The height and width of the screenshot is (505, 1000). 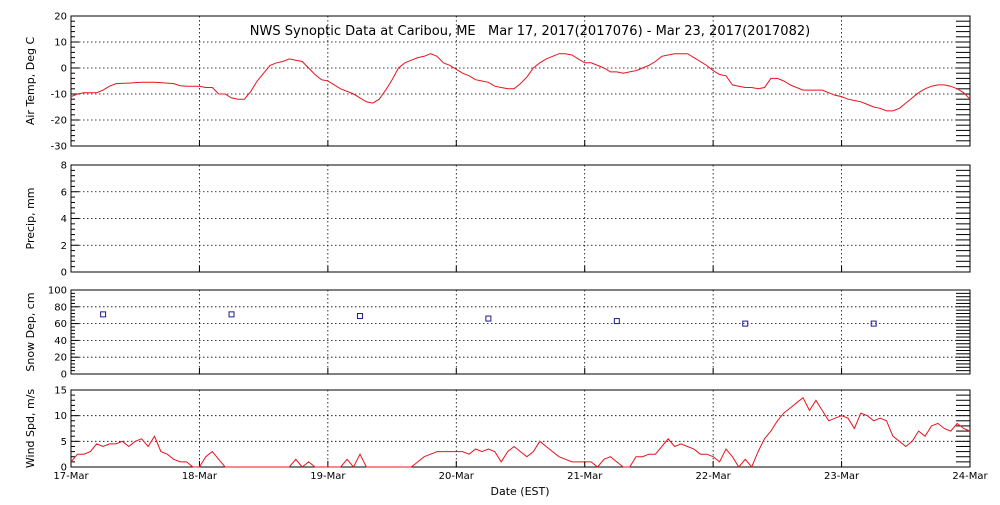 I want to click on precip-ytick-label: 8, so click(x=64, y=166).